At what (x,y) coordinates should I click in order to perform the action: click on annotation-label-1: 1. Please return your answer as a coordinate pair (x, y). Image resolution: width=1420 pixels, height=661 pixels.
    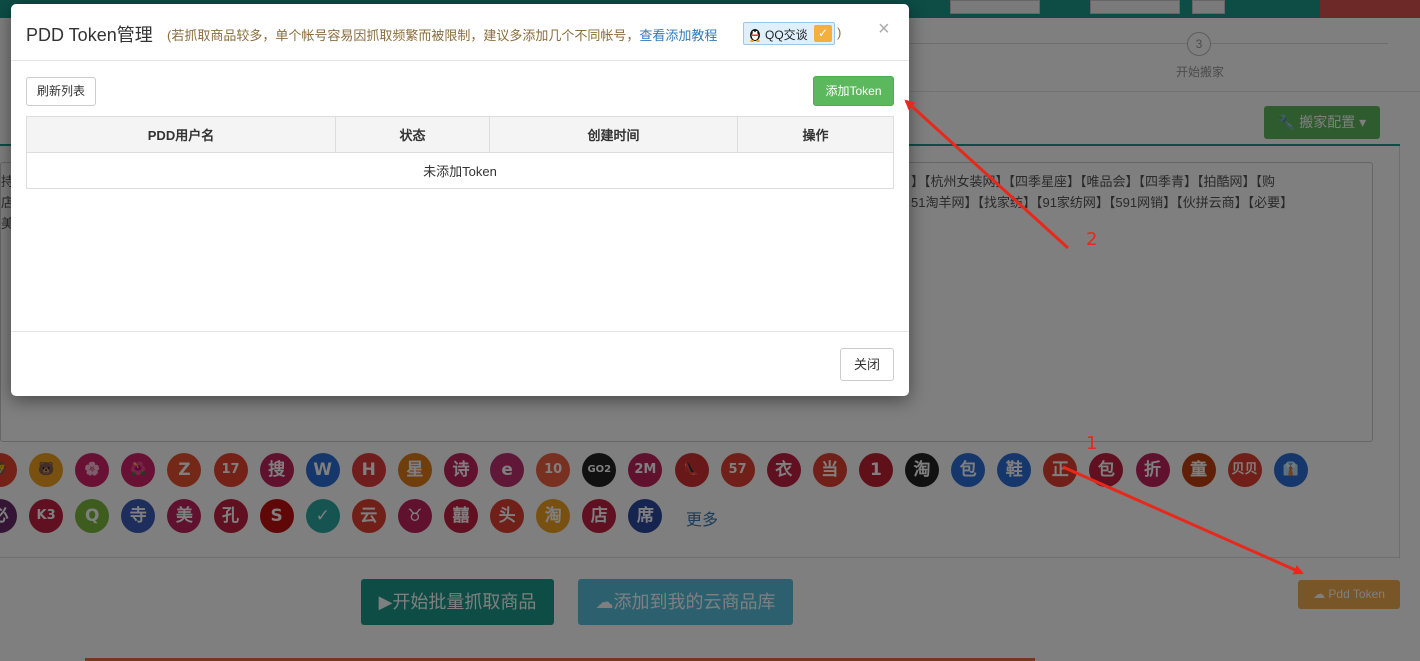
    Looking at the image, I should click on (1092, 443).